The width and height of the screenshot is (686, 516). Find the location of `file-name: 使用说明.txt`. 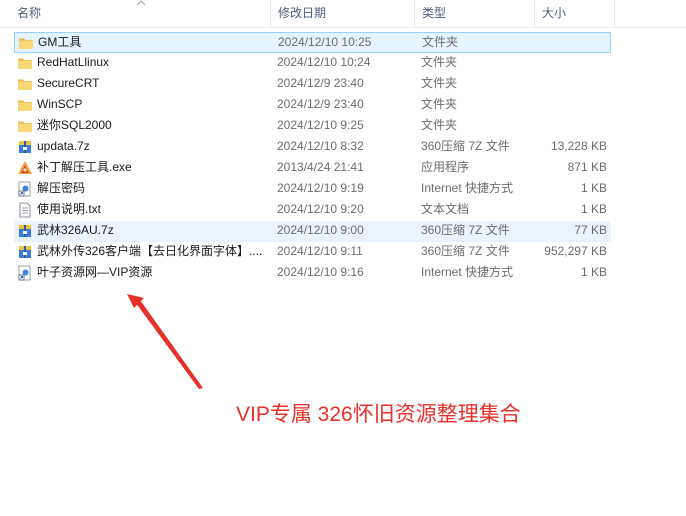

file-name: 使用说明.txt is located at coordinates (69, 209).